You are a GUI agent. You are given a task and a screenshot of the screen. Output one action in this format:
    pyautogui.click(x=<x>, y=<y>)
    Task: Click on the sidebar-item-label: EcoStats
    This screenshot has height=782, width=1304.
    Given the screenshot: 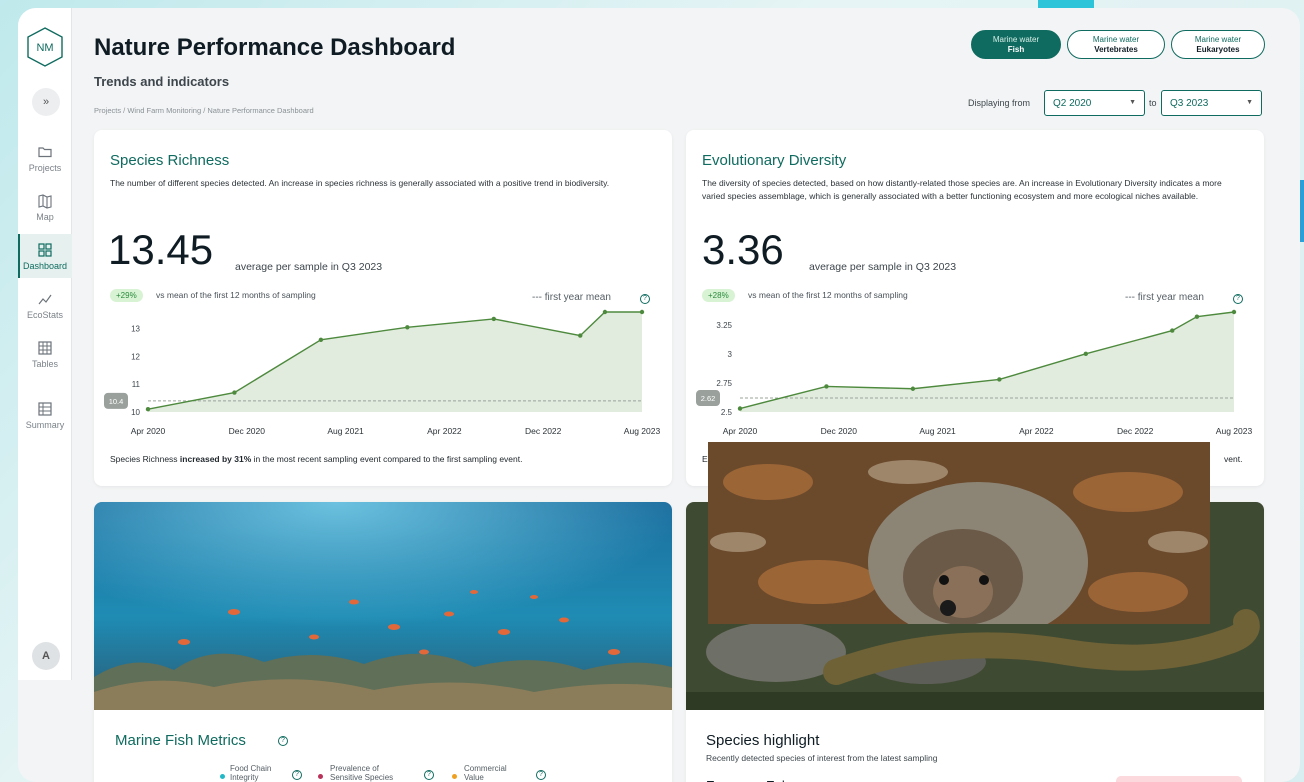 What is the action you would take?
    pyautogui.click(x=45, y=314)
    